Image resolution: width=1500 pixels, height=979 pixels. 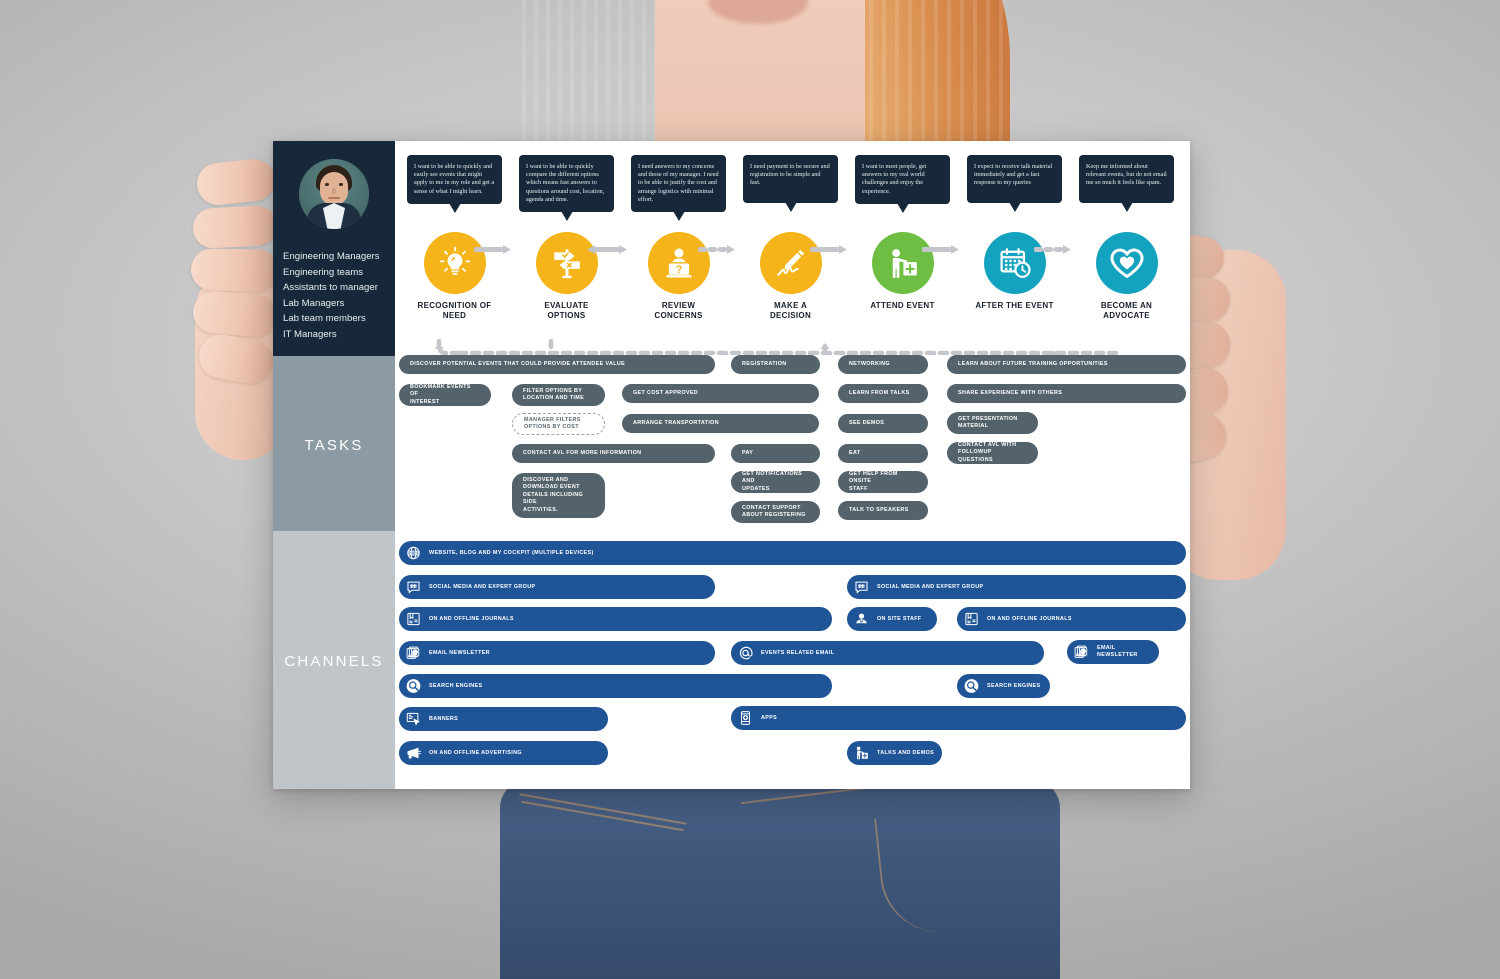 I want to click on lightbulb-icon, so click(x=454, y=263).